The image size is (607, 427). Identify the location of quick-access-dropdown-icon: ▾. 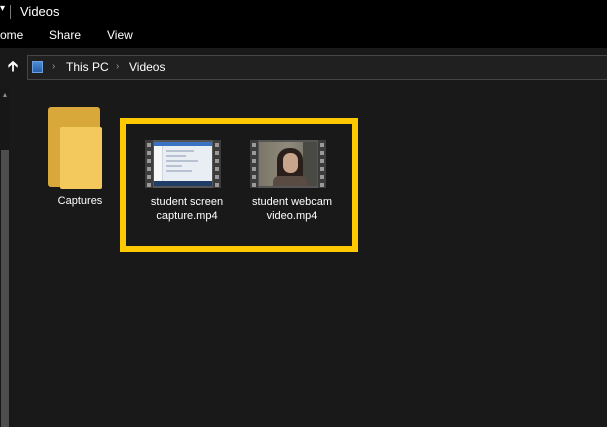
(2, 8).